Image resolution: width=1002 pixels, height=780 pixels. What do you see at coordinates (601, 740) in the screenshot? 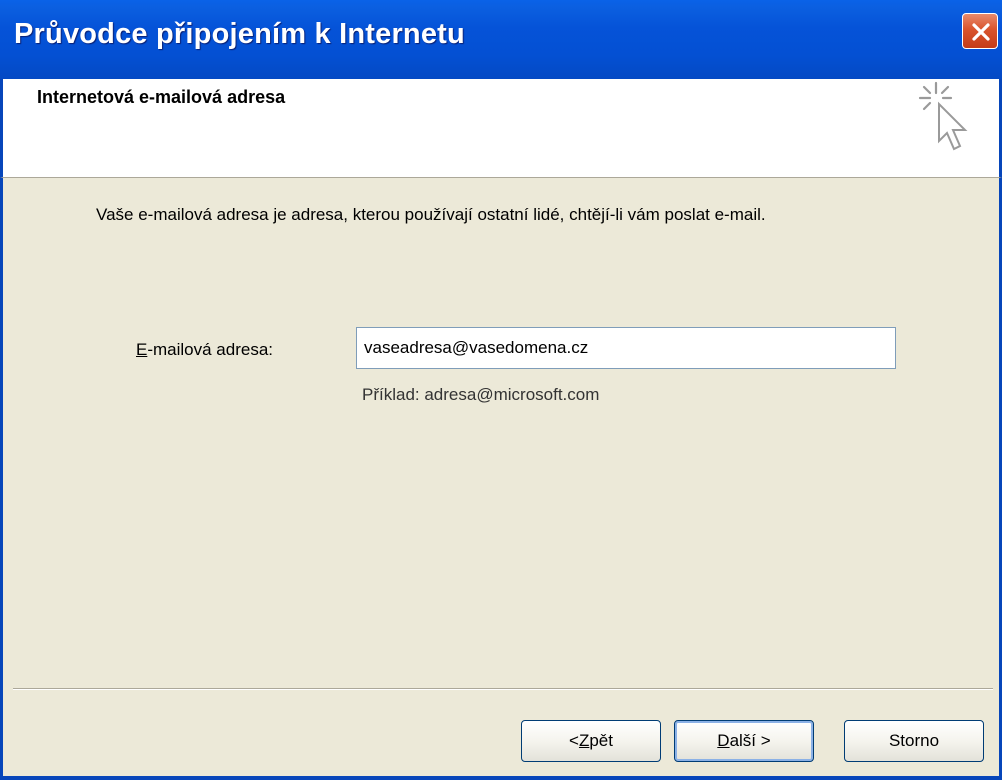
I see `back-button-label: pět` at bounding box center [601, 740].